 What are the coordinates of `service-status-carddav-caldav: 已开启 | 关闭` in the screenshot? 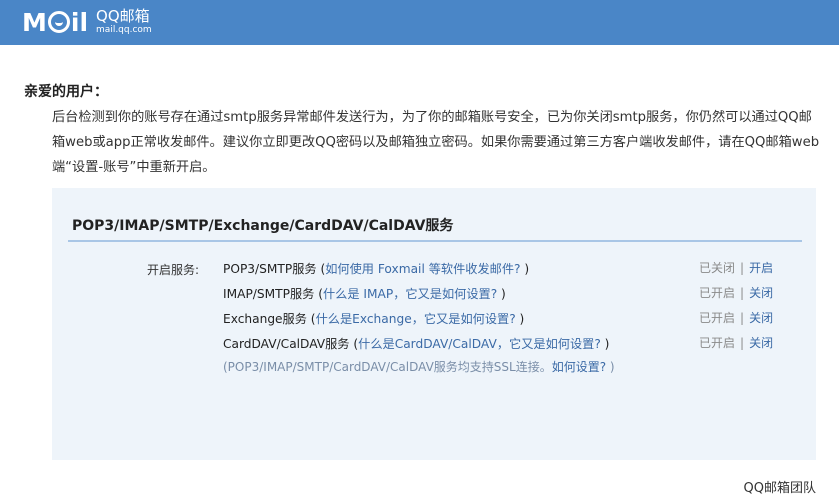 It's located at (736, 342).